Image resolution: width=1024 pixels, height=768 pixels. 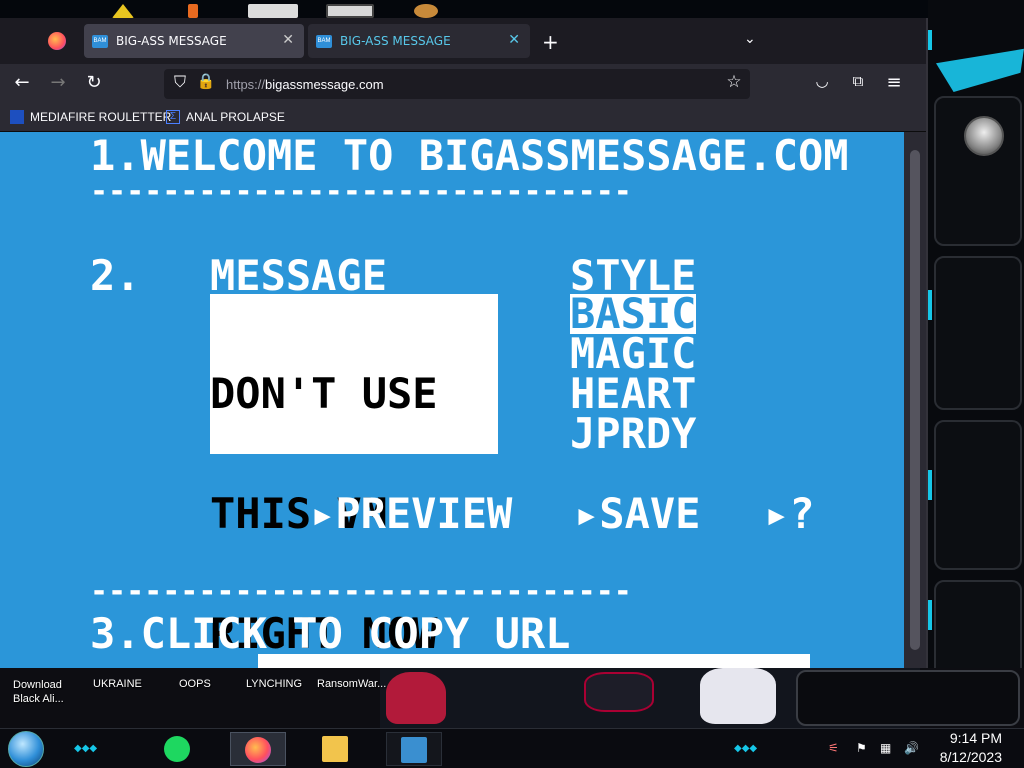 I want to click on taskbar-firefox, so click(x=258, y=749).